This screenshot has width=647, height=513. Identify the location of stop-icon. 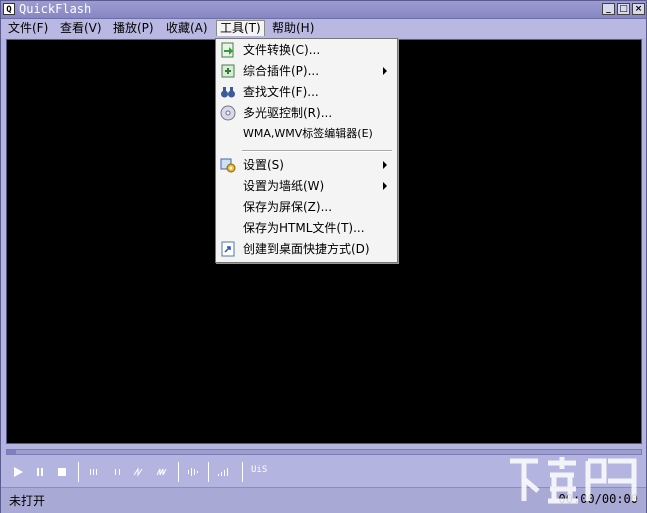
(62, 472).